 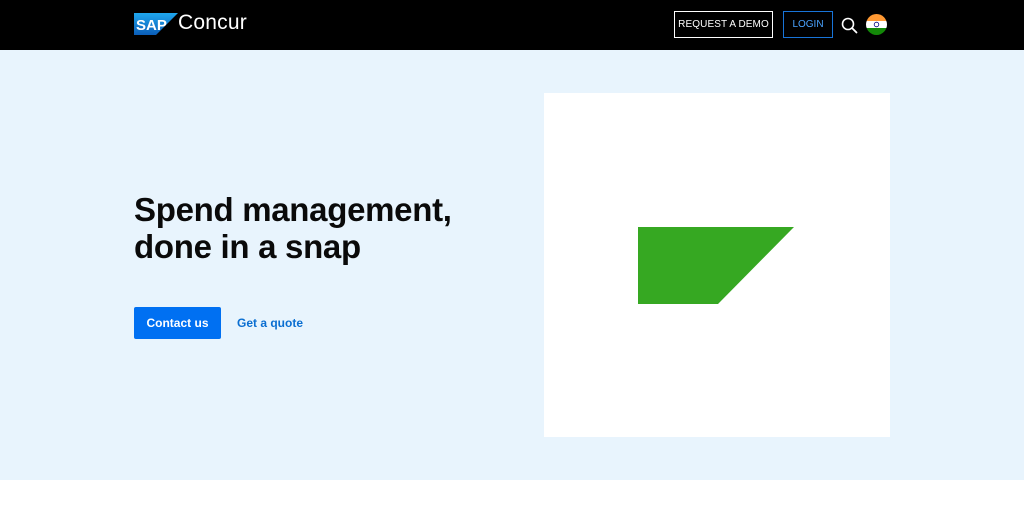 What do you see at coordinates (326, 8) in the screenshot?
I see `nav-resources: RESOURCES` at bounding box center [326, 8].